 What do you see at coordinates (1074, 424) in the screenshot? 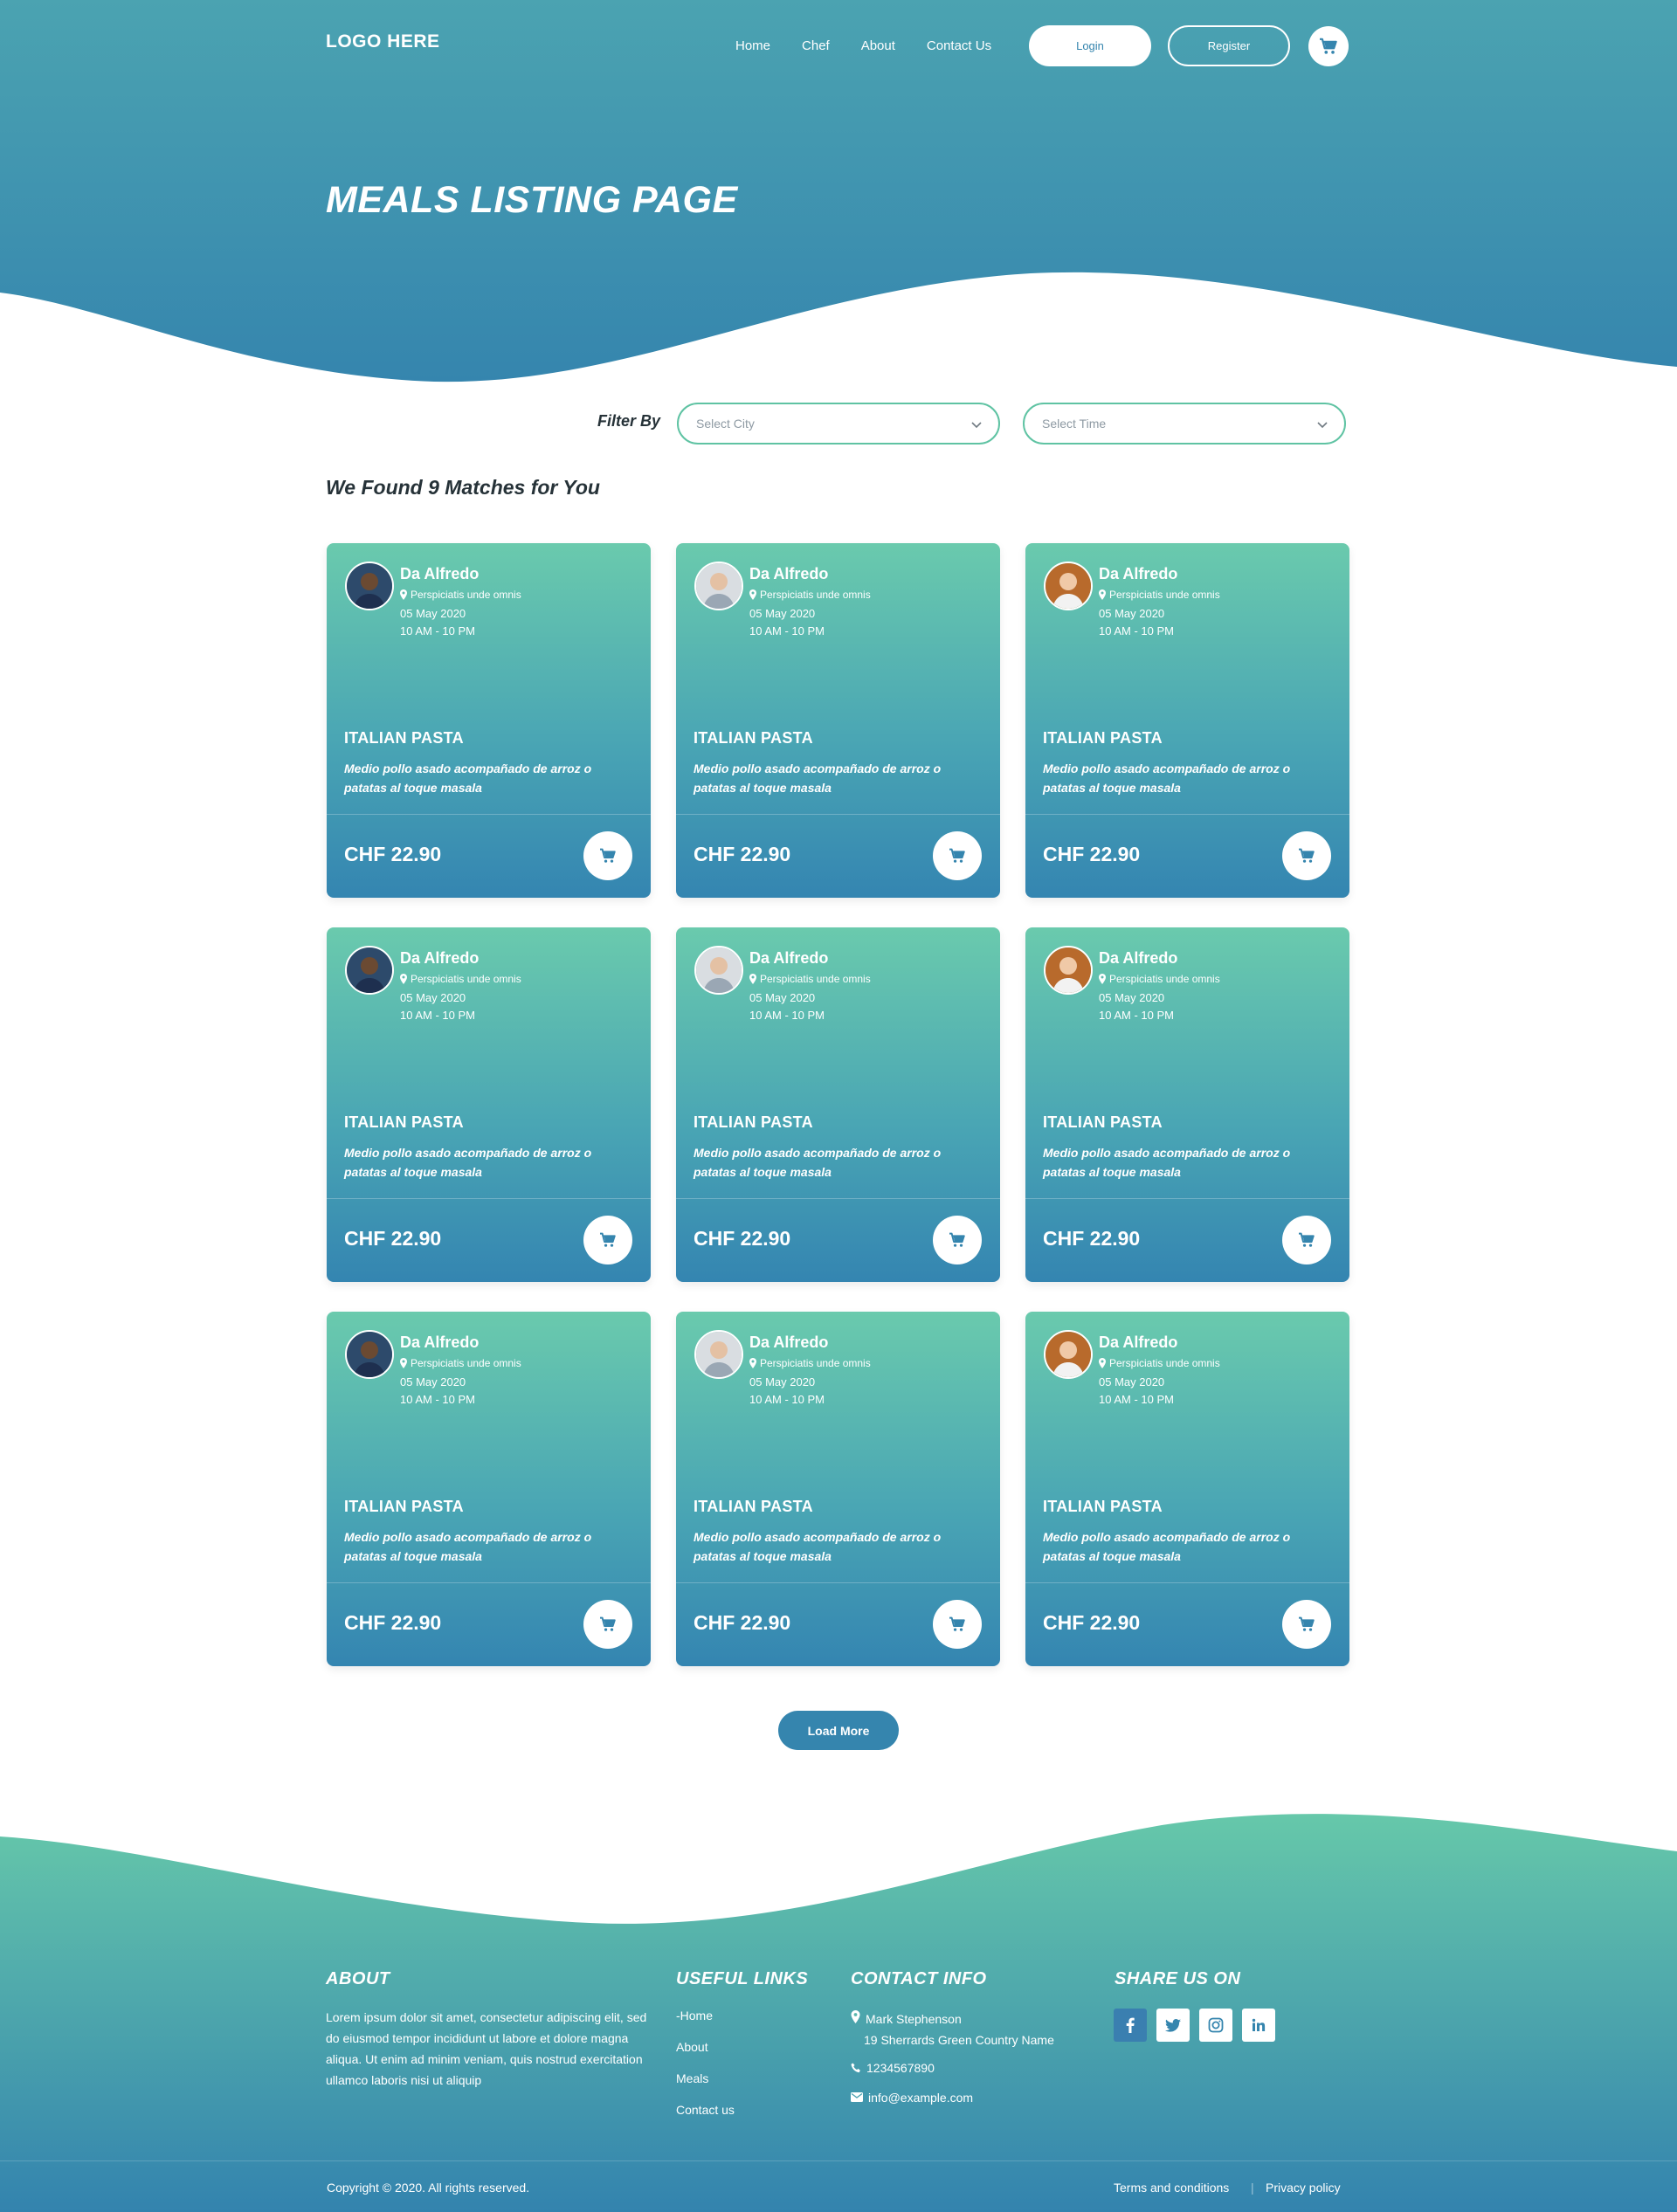
I see `time-select-placeholder: Select Time` at bounding box center [1074, 424].